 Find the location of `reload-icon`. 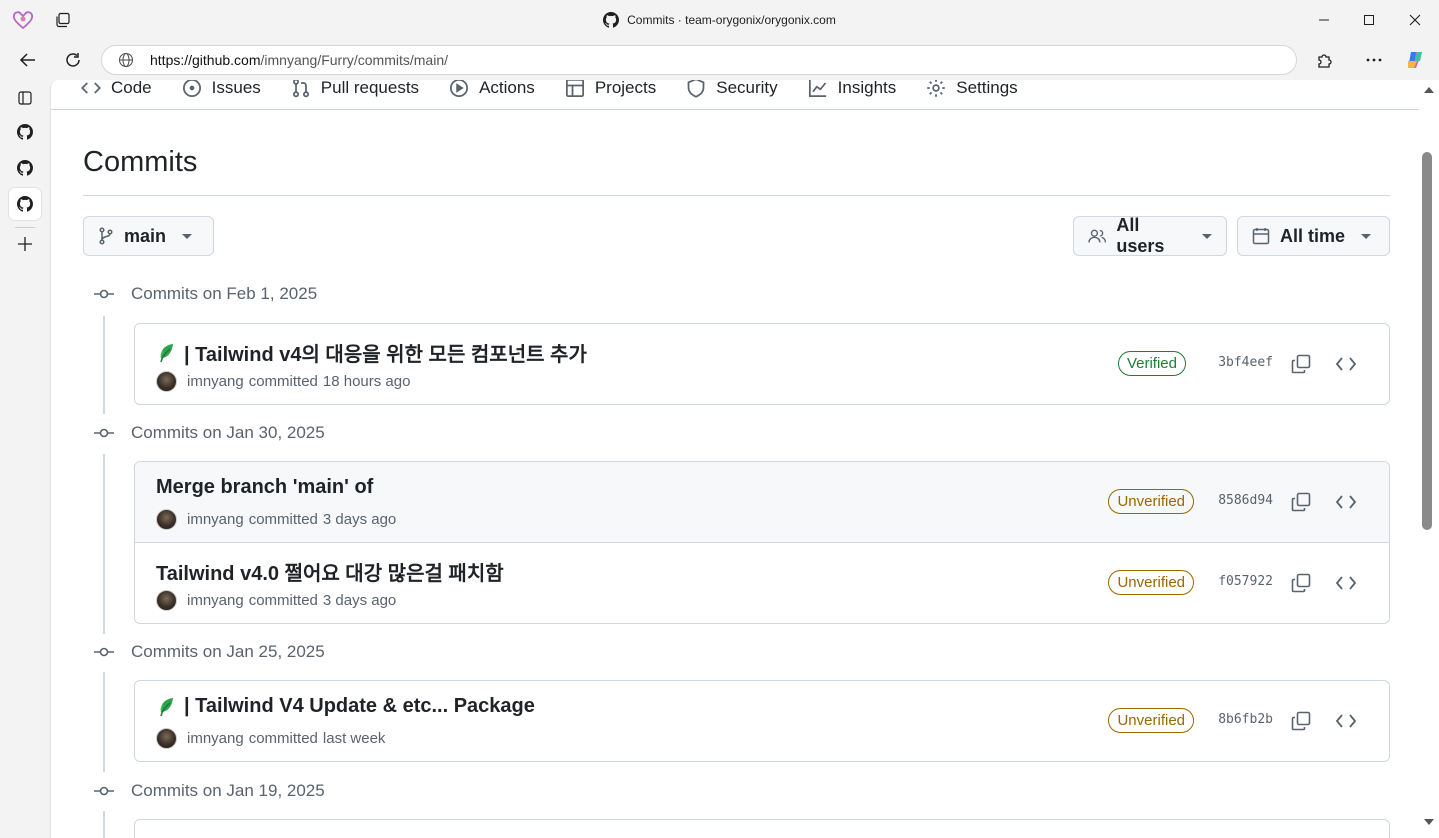

reload-icon is located at coordinates (73, 60).